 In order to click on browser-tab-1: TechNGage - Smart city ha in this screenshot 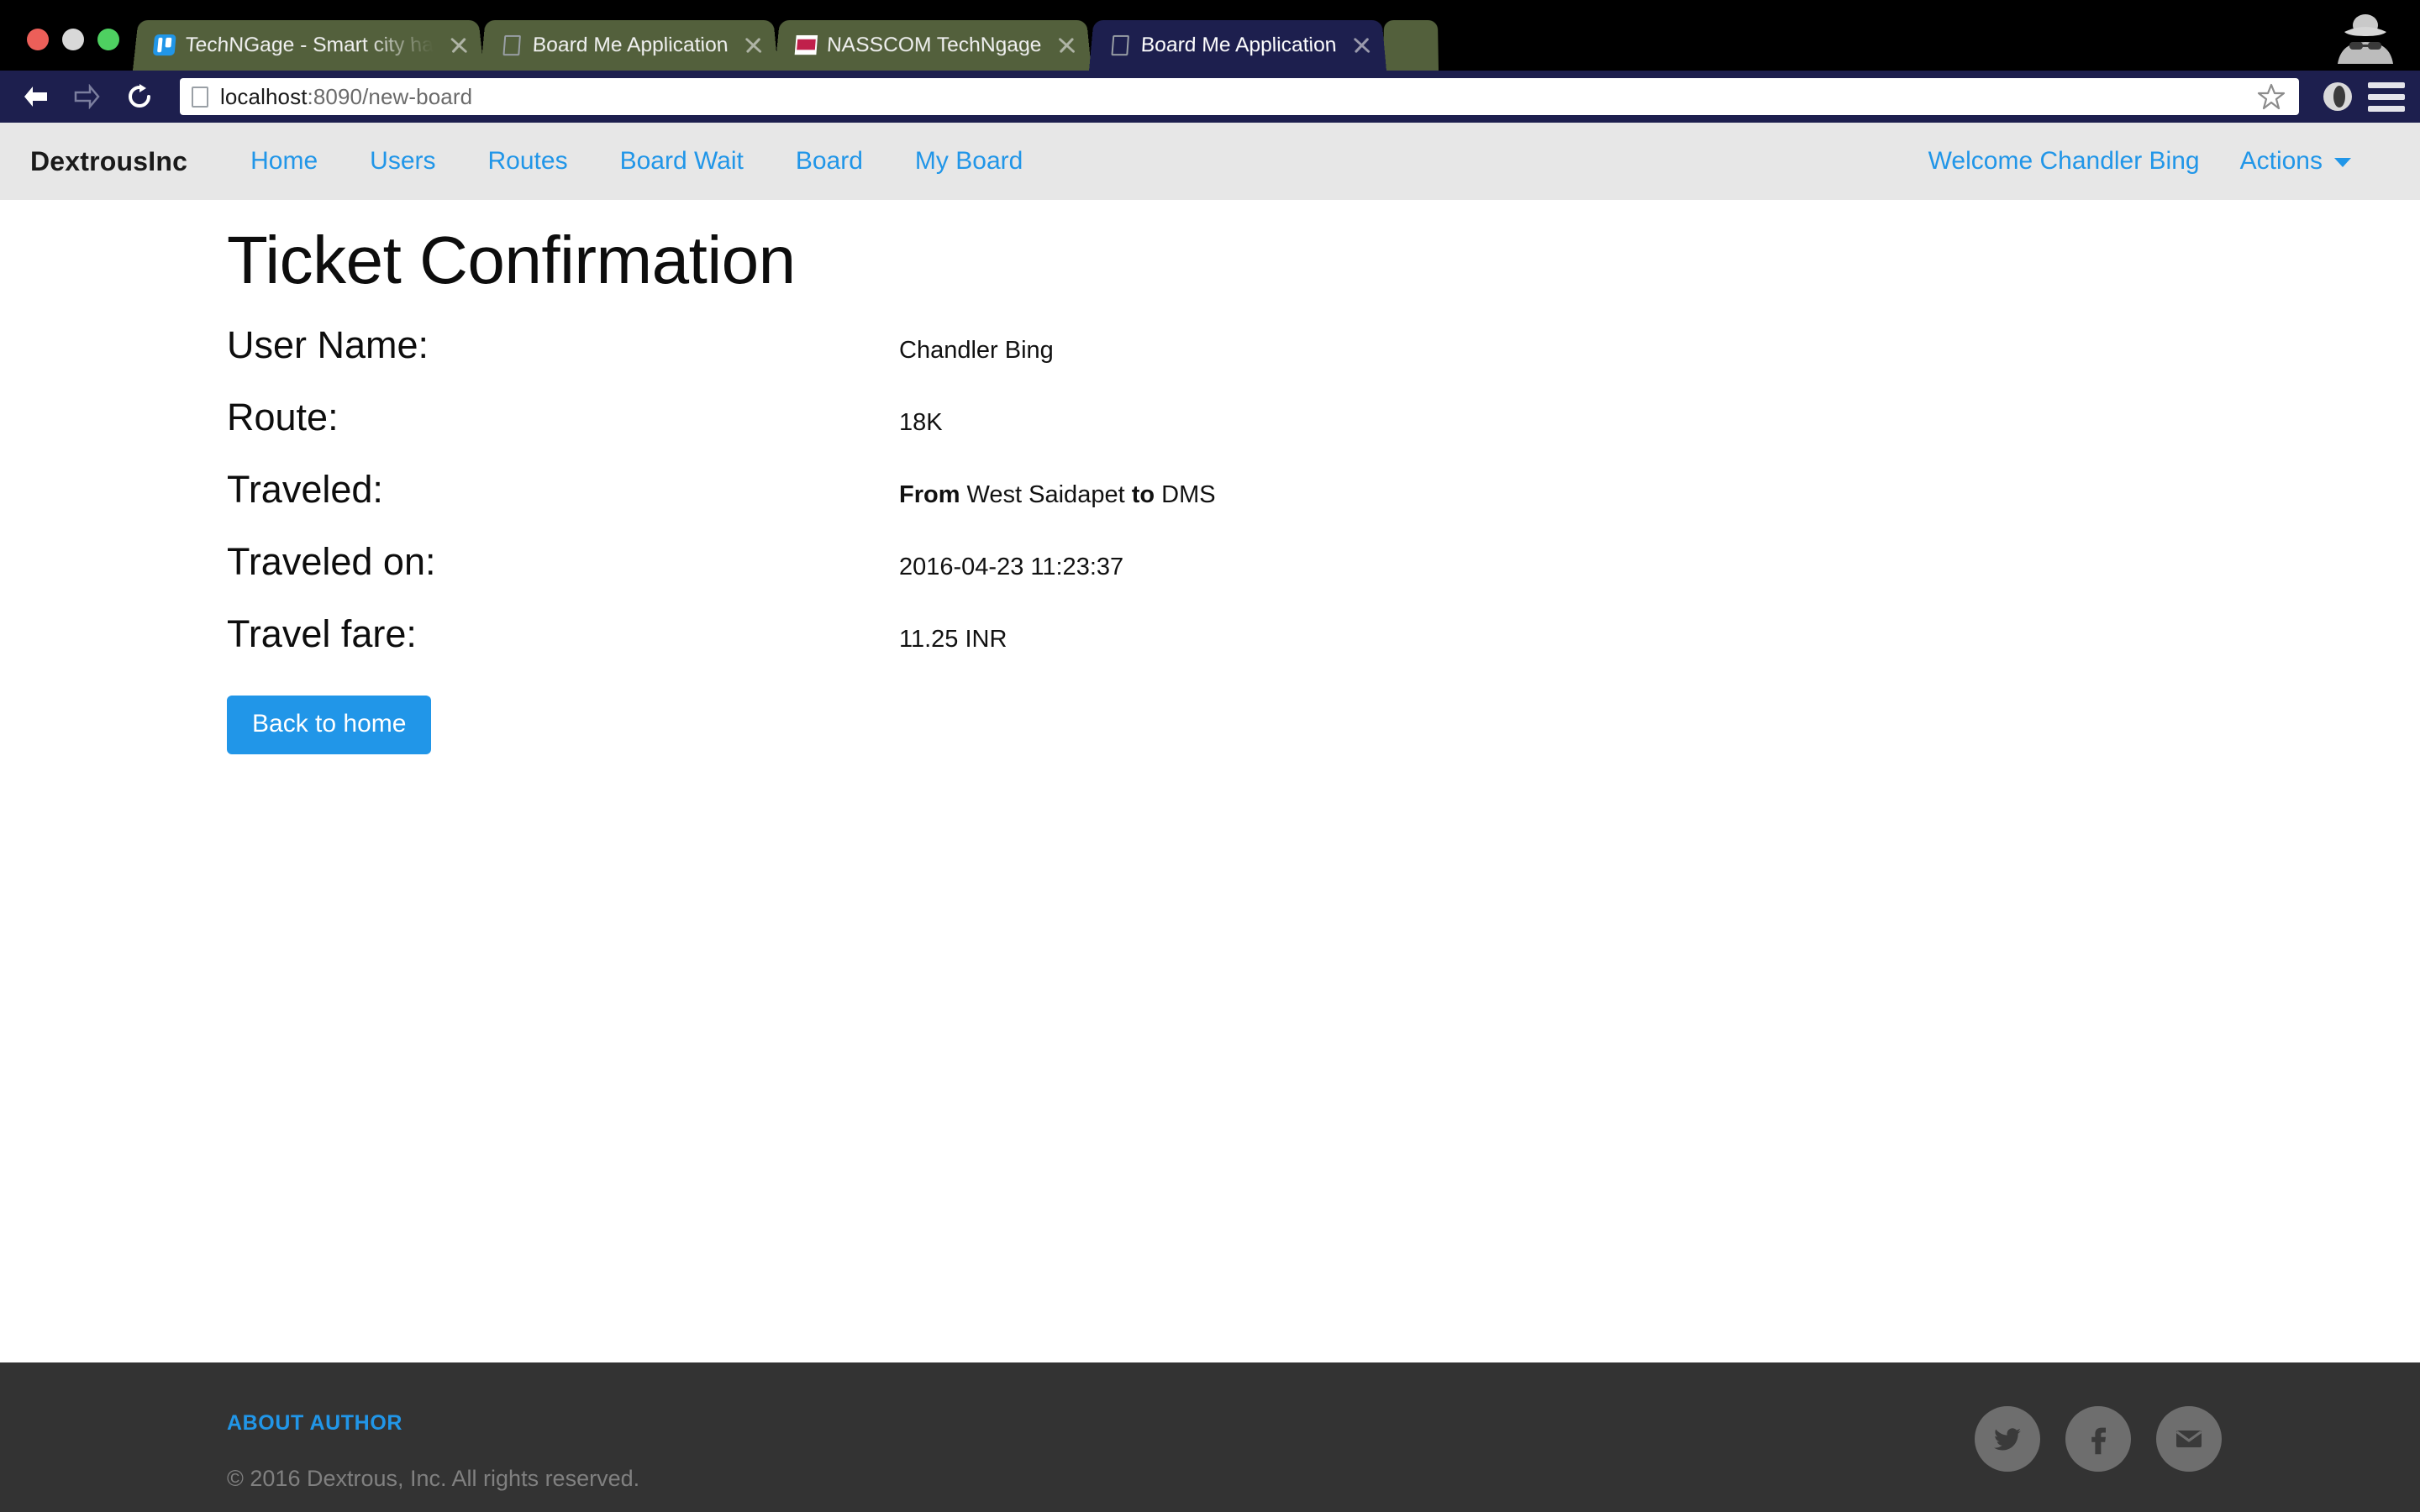, I will do `click(309, 45)`.